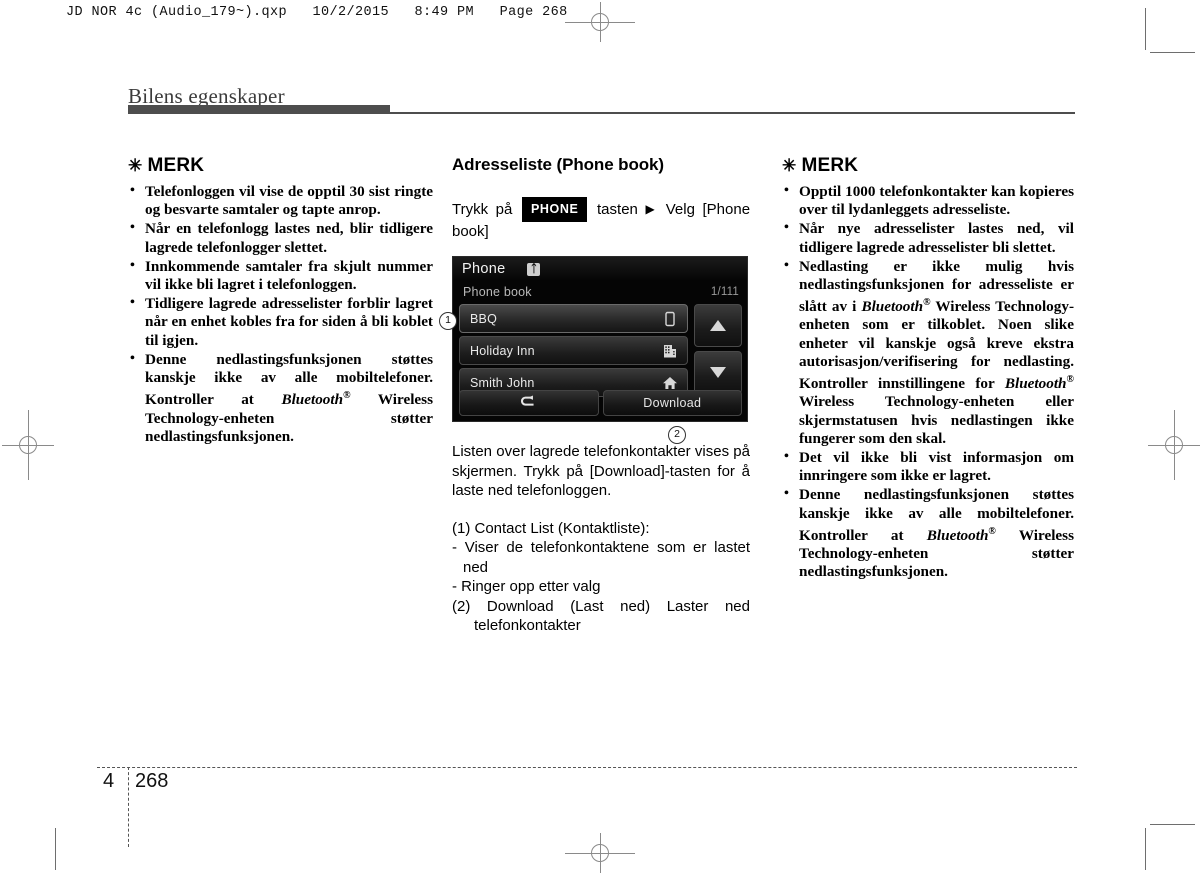 This screenshot has width=1200, height=875. Describe the element at coordinates (1145, 29) in the screenshot. I see `crop-mark-top-right-vertical` at that location.